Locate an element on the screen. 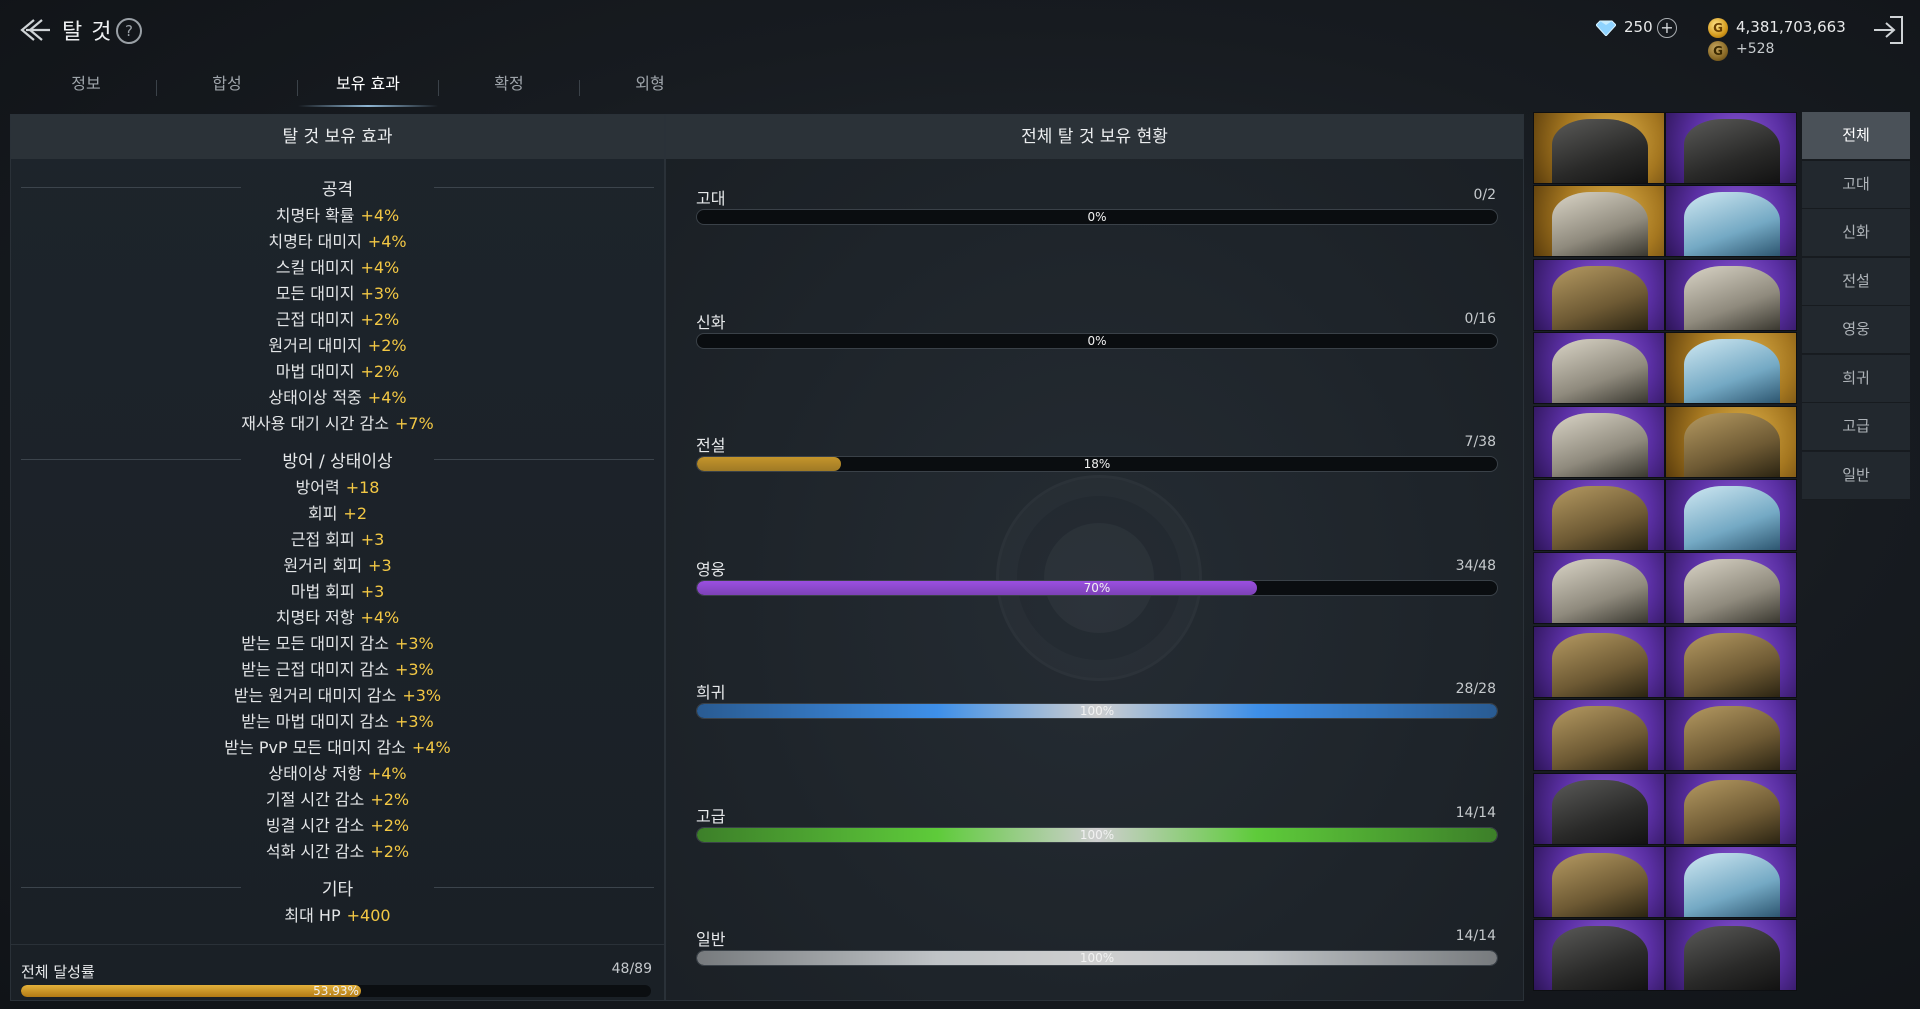 The width and height of the screenshot is (1920, 1009). stat-name: 원거리 대미지 is located at coordinates (315, 345).